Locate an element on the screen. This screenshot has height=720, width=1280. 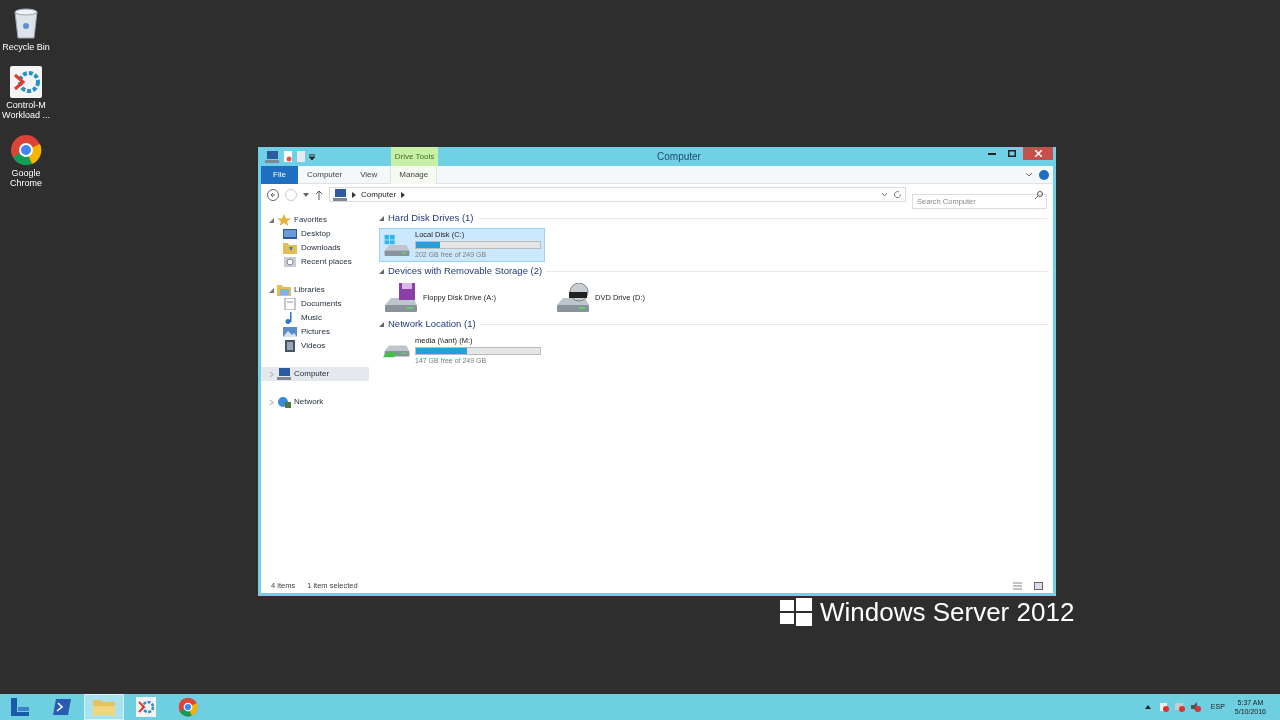
file-tab: File is located at coordinates (279, 174).